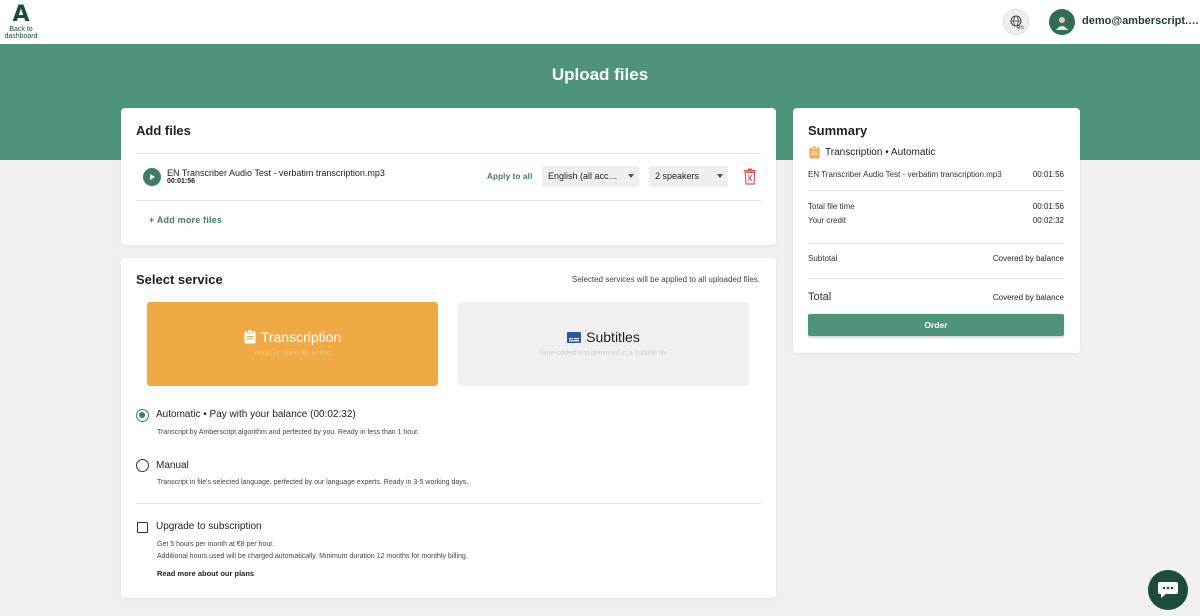  Describe the element at coordinates (574, 337) in the screenshot. I see `subtitles-icon` at that location.